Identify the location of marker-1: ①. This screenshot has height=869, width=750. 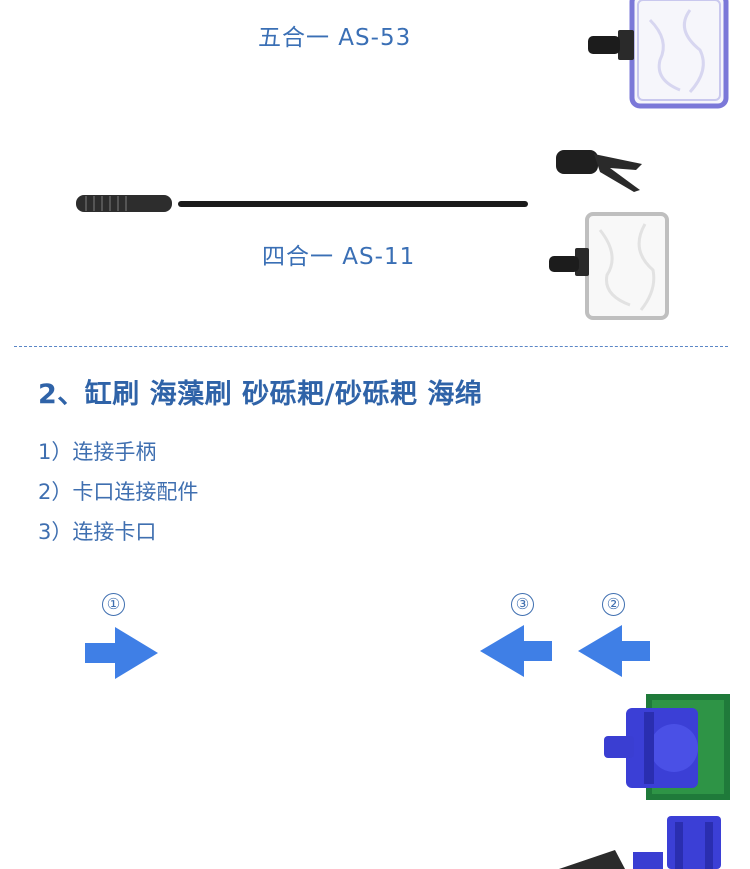
(113, 604).